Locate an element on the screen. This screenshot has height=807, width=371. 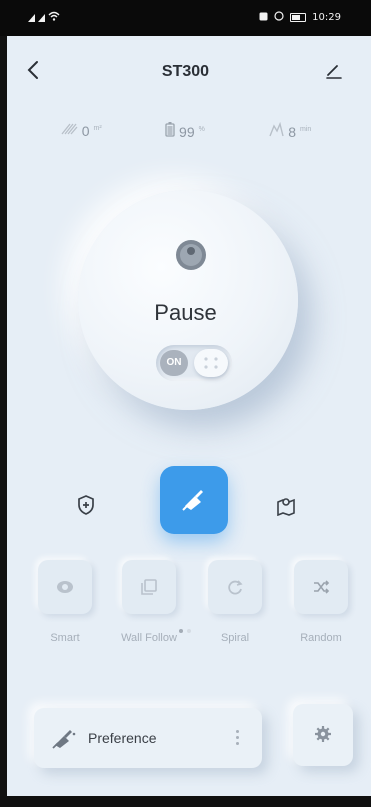
nfc-icon is located at coordinates (263, 18).